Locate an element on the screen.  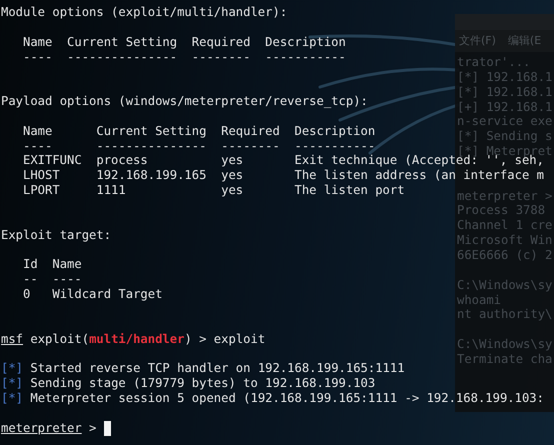
table-cell: 0 is located at coordinates (26, 294).